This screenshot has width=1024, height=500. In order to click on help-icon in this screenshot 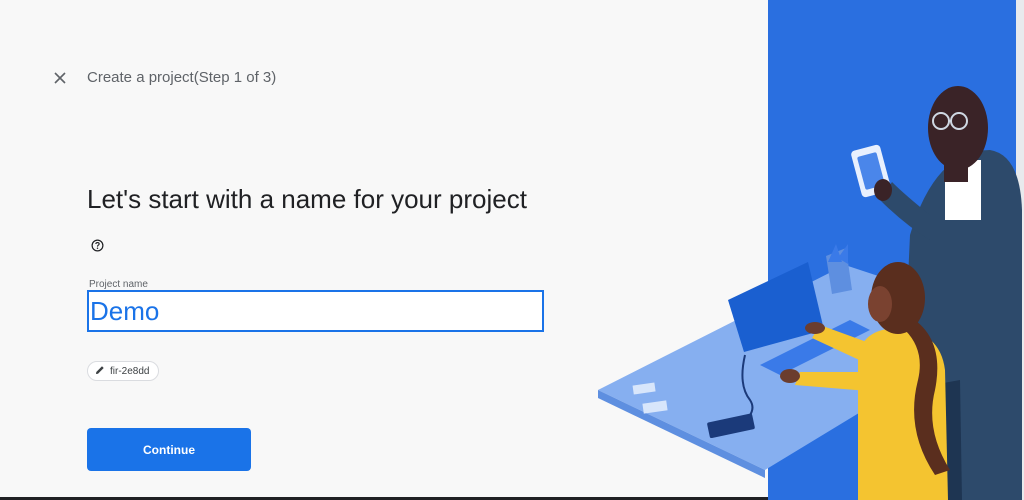, I will do `click(97, 243)`.